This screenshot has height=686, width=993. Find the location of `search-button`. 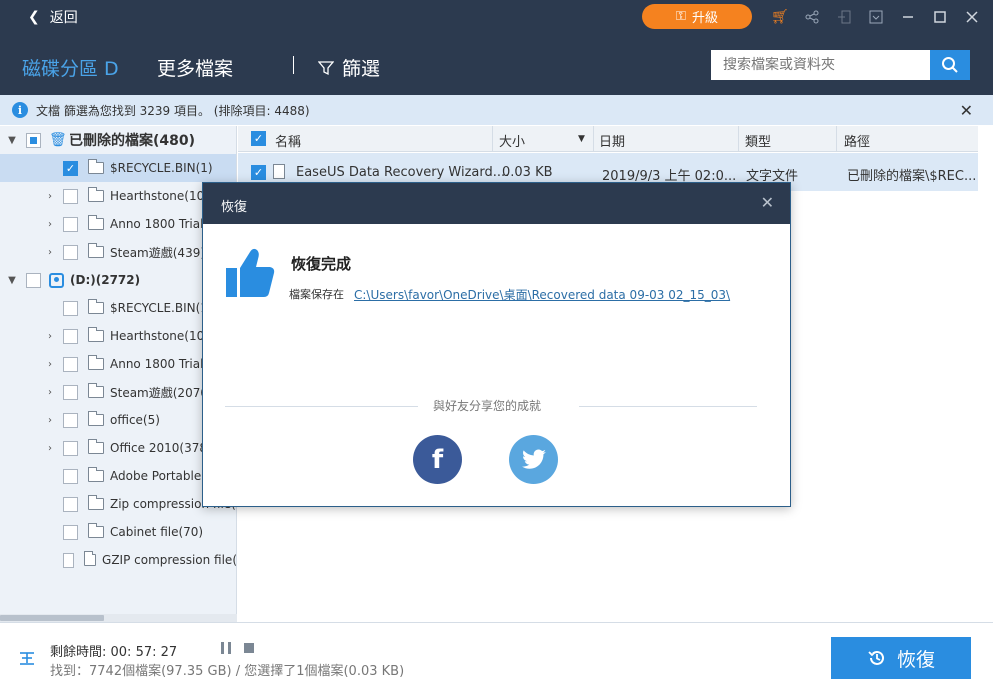

search-button is located at coordinates (950, 65).